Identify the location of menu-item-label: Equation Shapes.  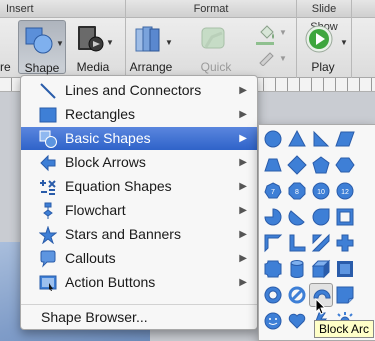
(118, 186).